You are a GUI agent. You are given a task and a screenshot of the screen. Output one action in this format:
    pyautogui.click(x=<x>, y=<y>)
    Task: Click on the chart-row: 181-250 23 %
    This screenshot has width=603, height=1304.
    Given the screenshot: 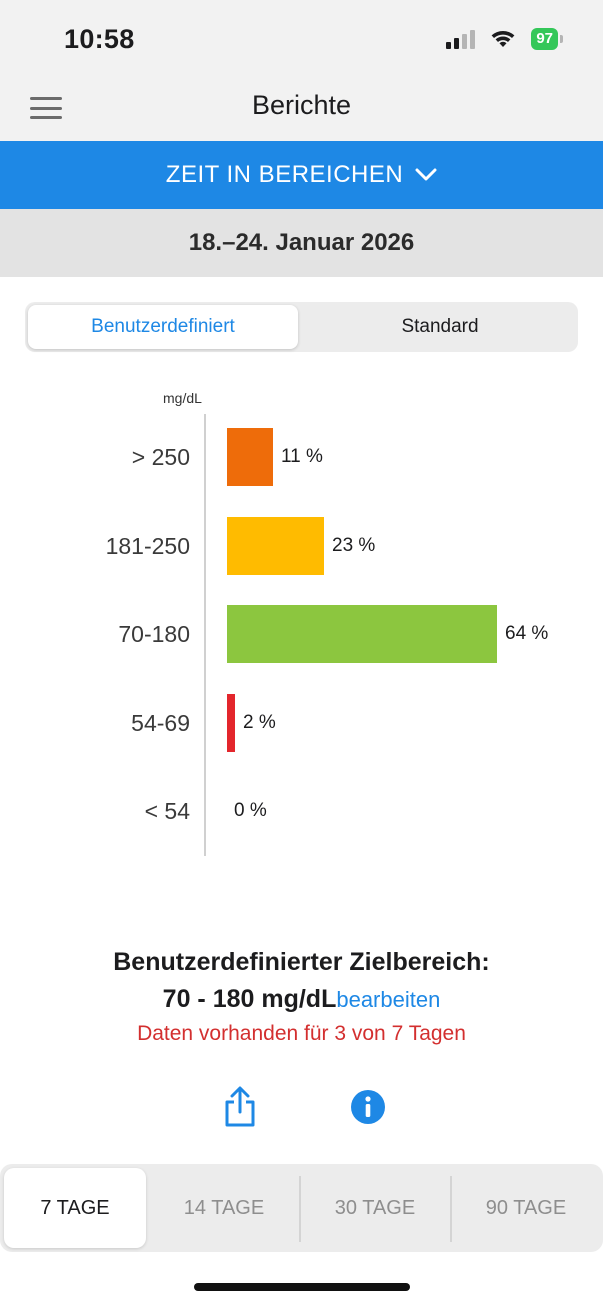 What is the action you would take?
    pyautogui.click(x=301, y=545)
    